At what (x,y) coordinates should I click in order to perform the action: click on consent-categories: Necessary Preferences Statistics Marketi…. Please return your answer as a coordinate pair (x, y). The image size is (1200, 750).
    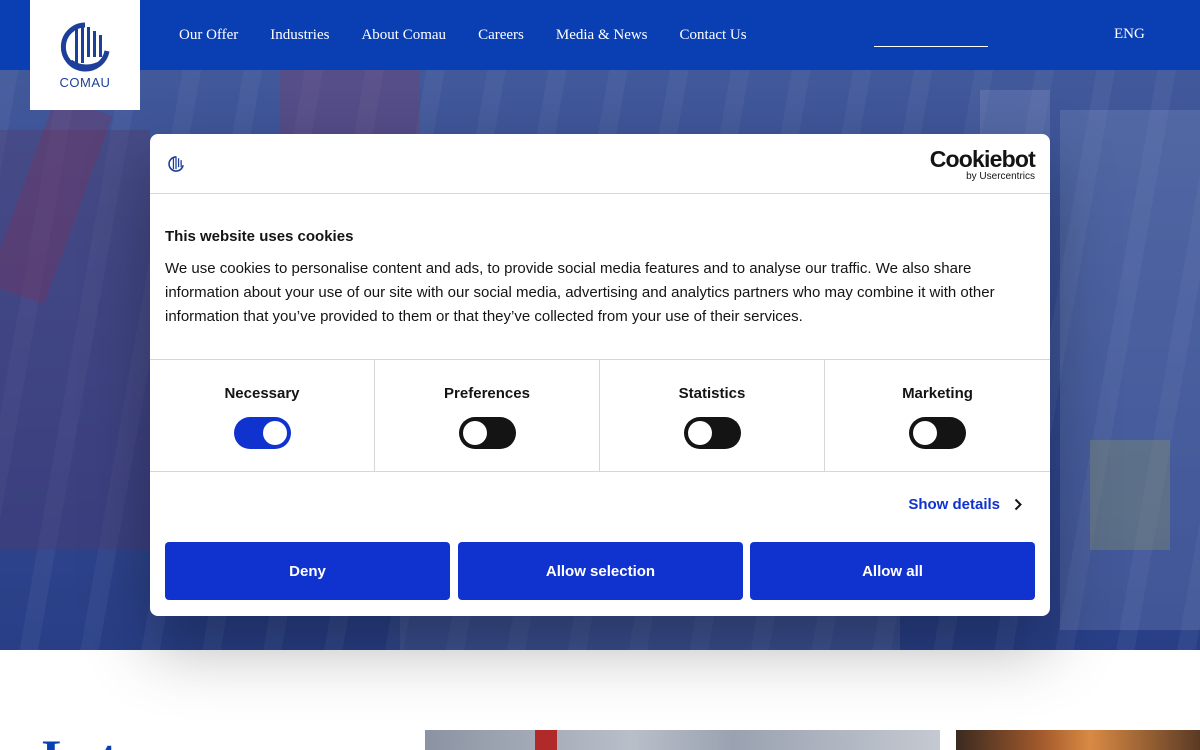
    Looking at the image, I should click on (600, 415).